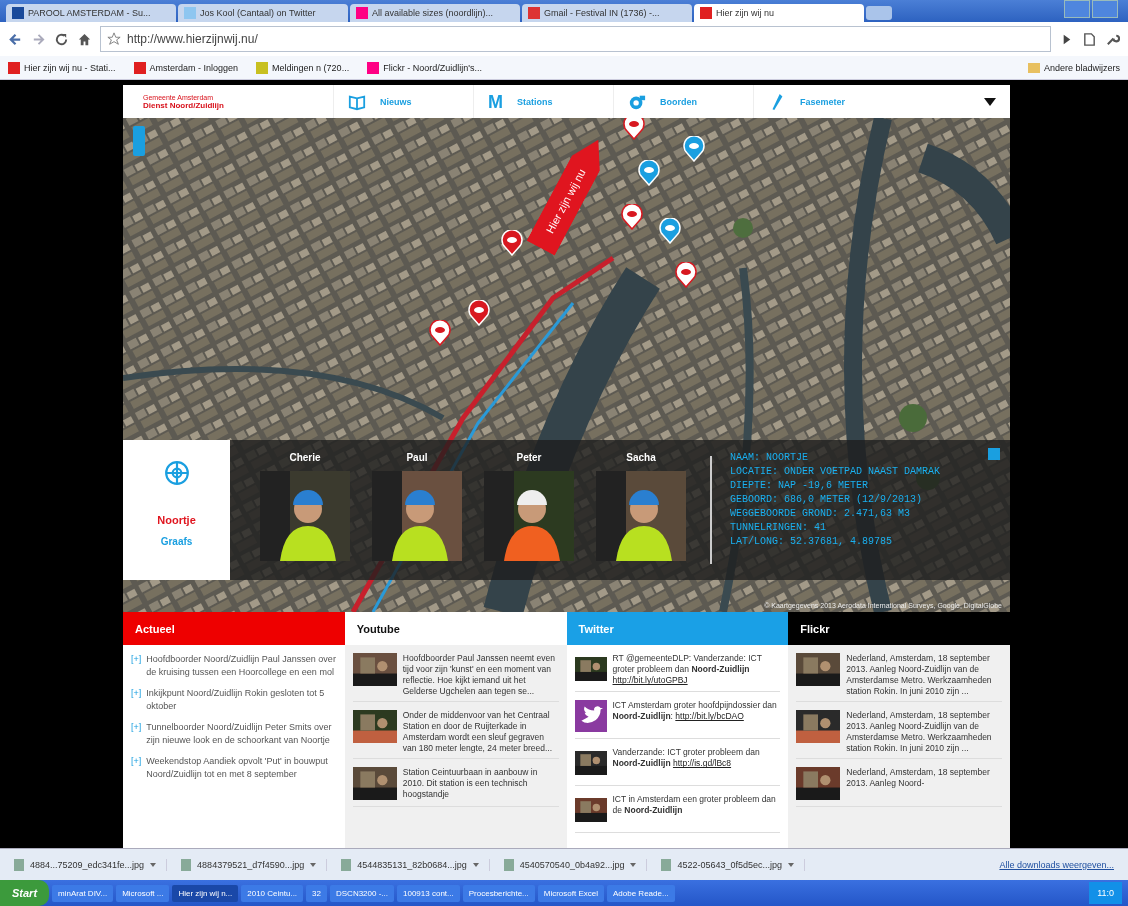 The image size is (1128, 906). Describe the element at coordinates (234, 629) in the screenshot. I see `column-header: Actueel` at that location.